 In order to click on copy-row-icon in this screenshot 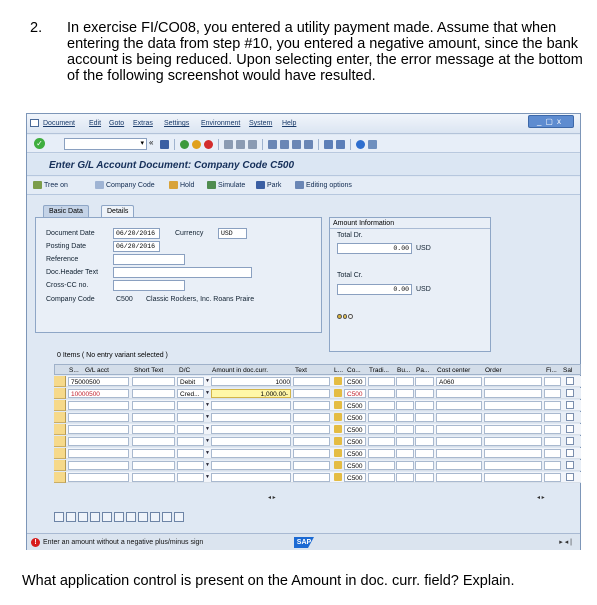, I will do `click(95, 517)`.